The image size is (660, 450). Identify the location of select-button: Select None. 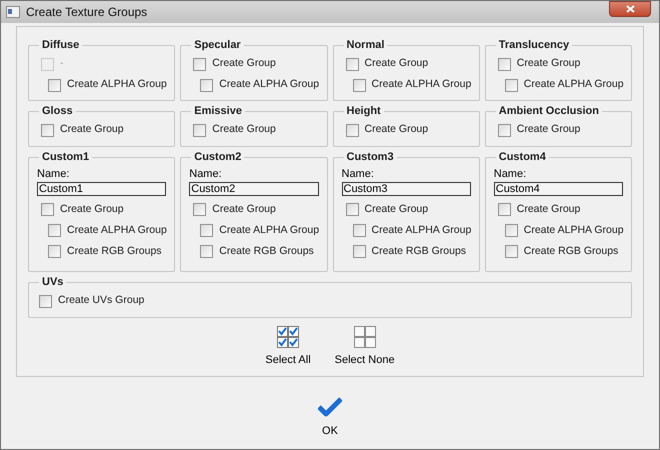
(364, 347).